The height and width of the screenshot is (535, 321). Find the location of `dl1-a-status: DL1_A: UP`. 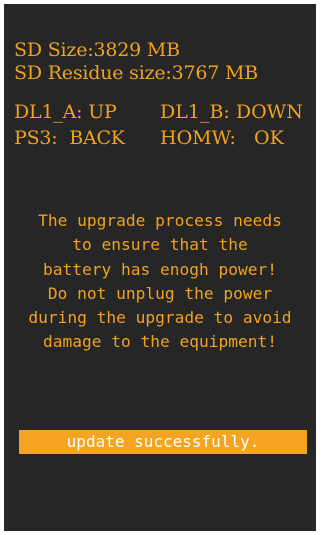

dl1-a-status: DL1_A: UP is located at coordinates (65, 112).